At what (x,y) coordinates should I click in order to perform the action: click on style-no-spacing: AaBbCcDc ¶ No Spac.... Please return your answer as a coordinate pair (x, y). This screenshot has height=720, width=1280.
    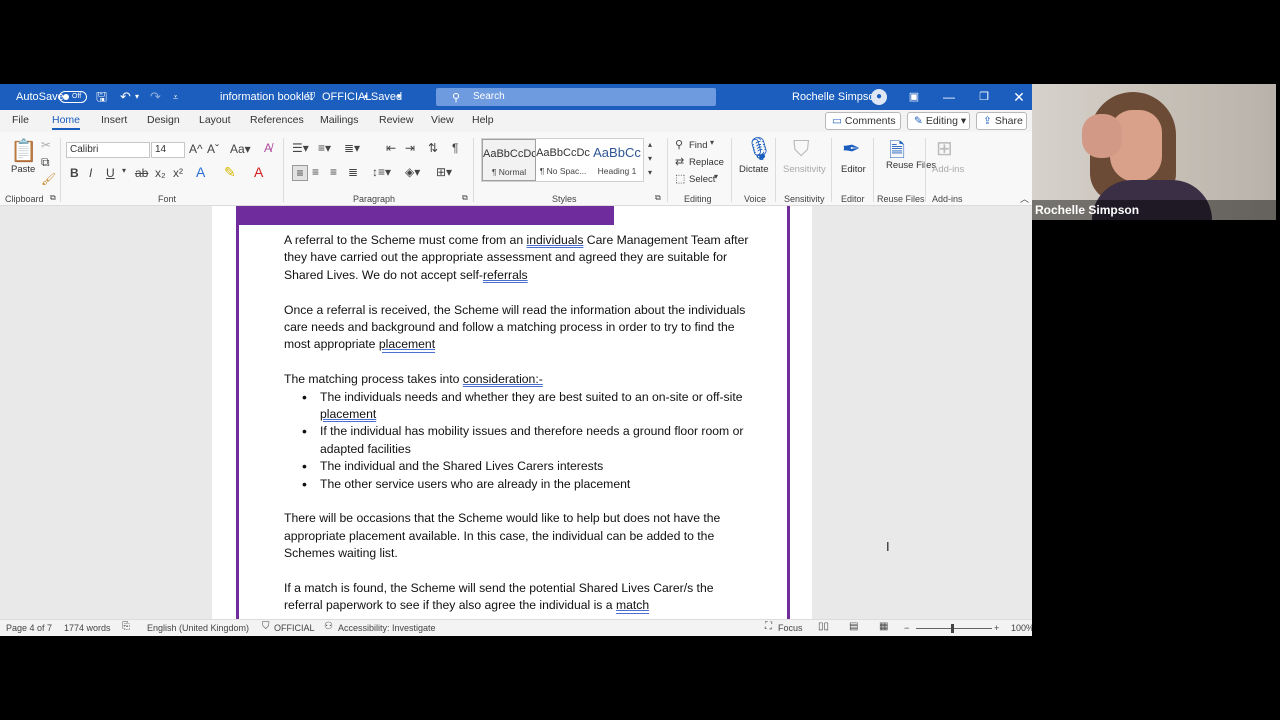
    Looking at the image, I should click on (563, 160).